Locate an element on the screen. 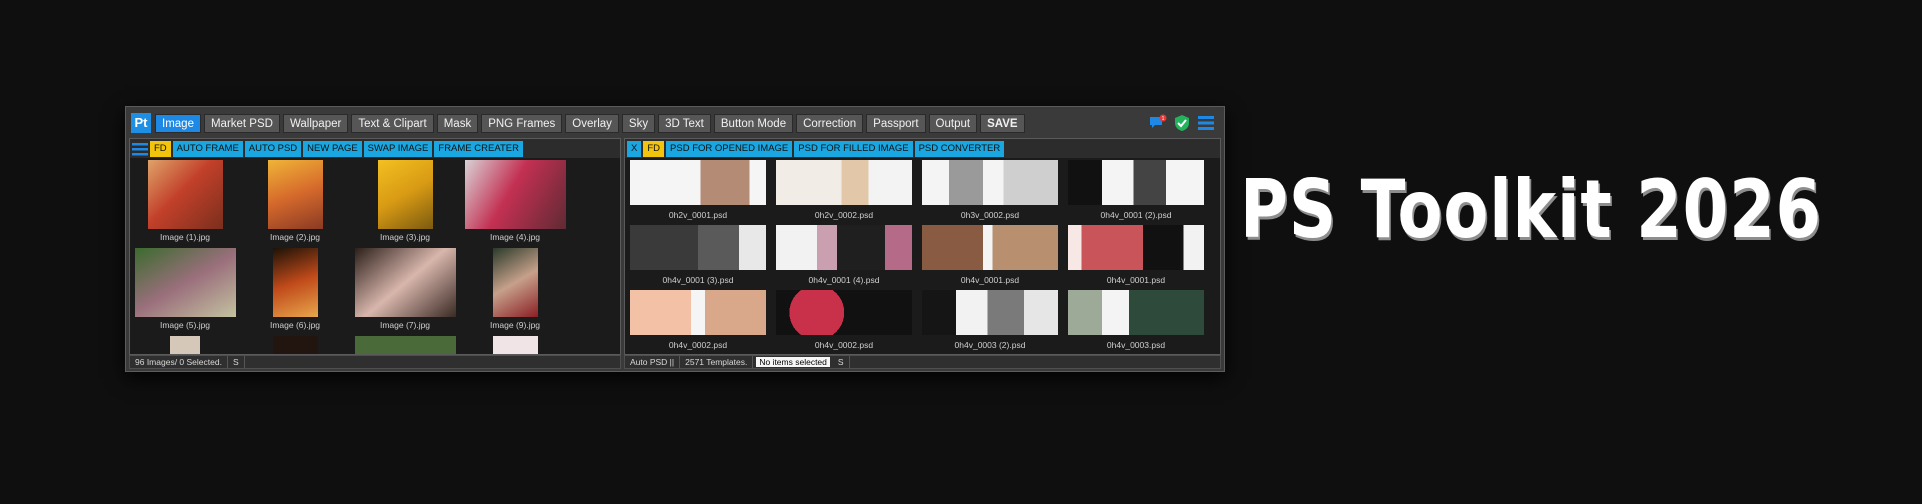 The width and height of the screenshot is (1922, 504). status-text: 2571 Templates. is located at coordinates (717, 362).